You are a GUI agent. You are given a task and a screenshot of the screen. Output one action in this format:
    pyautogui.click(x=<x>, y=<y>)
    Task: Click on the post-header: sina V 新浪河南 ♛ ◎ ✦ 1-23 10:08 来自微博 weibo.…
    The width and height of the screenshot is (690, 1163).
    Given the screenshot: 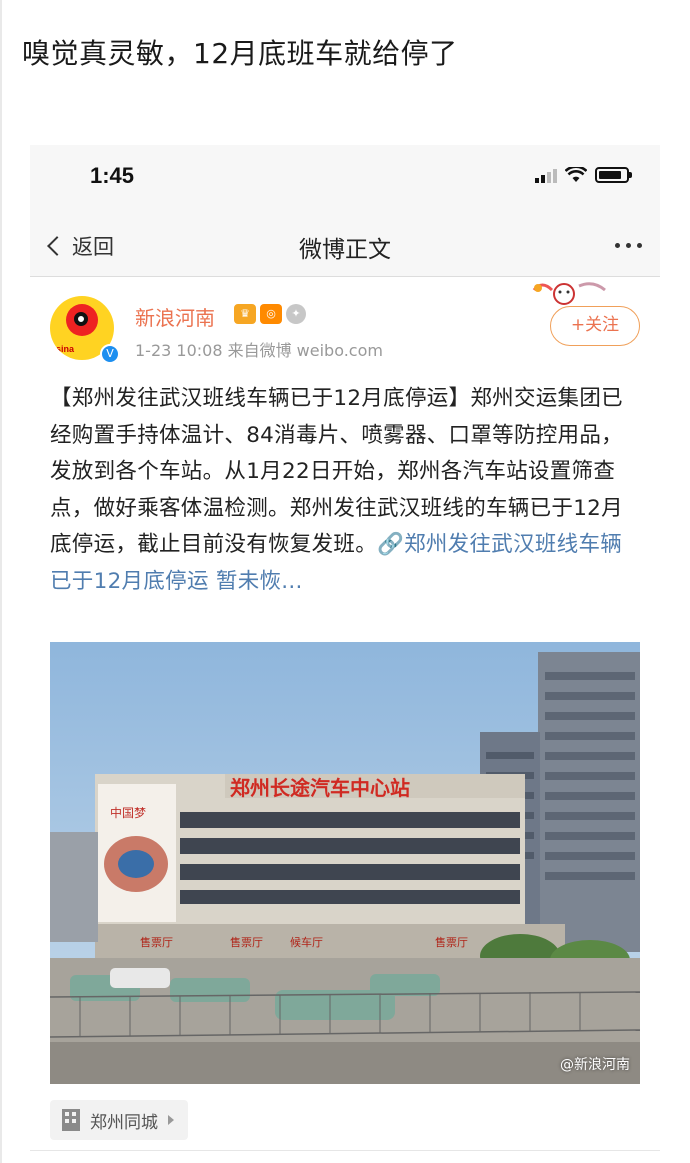 What is the action you would take?
    pyautogui.click(x=345, y=326)
    